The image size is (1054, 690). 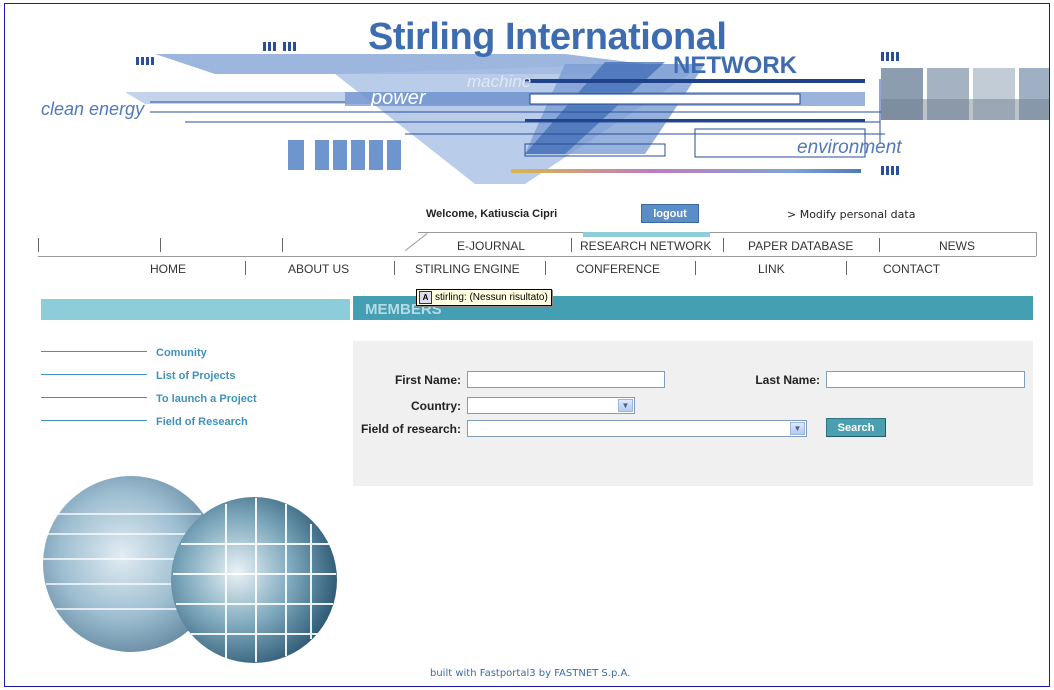 What do you see at coordinates (206, 399) in the screenshot?
I see `sidebar-item-launch-project: To launch a Project` at bounding box center [206, 399].